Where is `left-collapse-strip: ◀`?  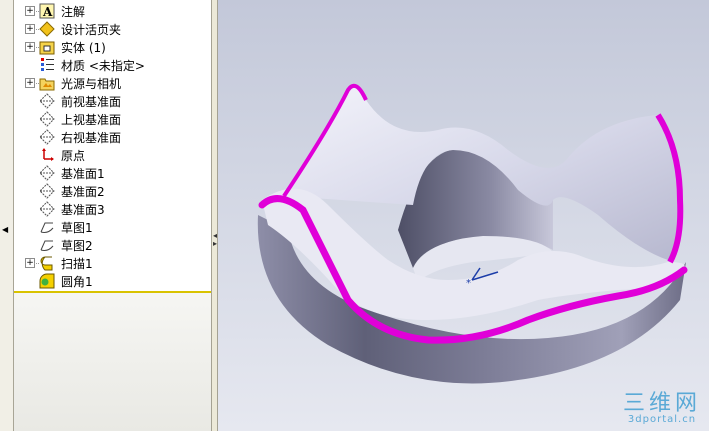 left-collapse-strip: ◀ is located at coordinates (7, 215).